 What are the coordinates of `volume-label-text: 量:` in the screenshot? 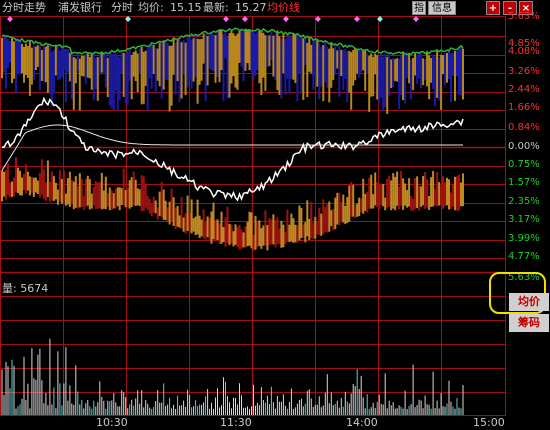 It's located at (9, 288).